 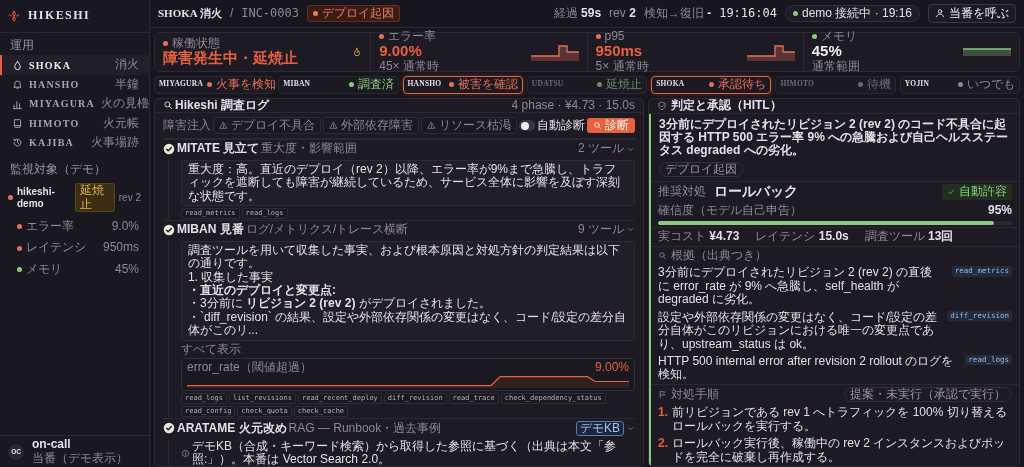 What do you see at coordinates (404, 257) in the screenshot?
I see `paragraph: 調査ツールを用いて収集した事実、および根本原因と対処方針の判定結果は以下の通りです。` at bounding box center [404, 257].